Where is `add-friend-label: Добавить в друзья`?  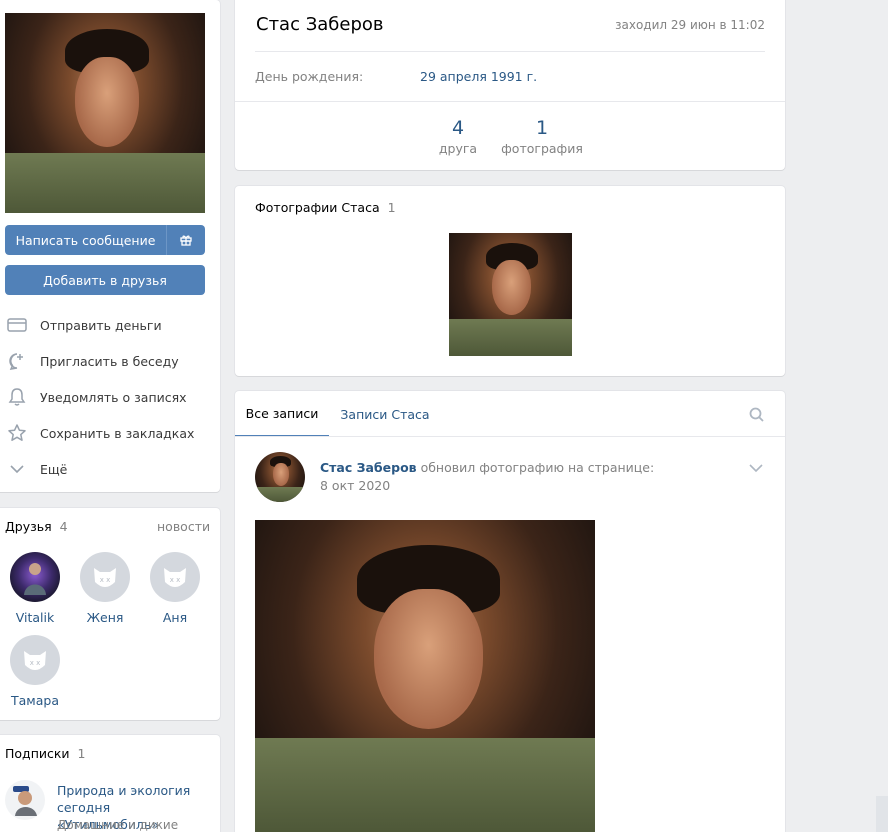
add-friend-label: Добавить в друзья is located at coordinates (105, 280).